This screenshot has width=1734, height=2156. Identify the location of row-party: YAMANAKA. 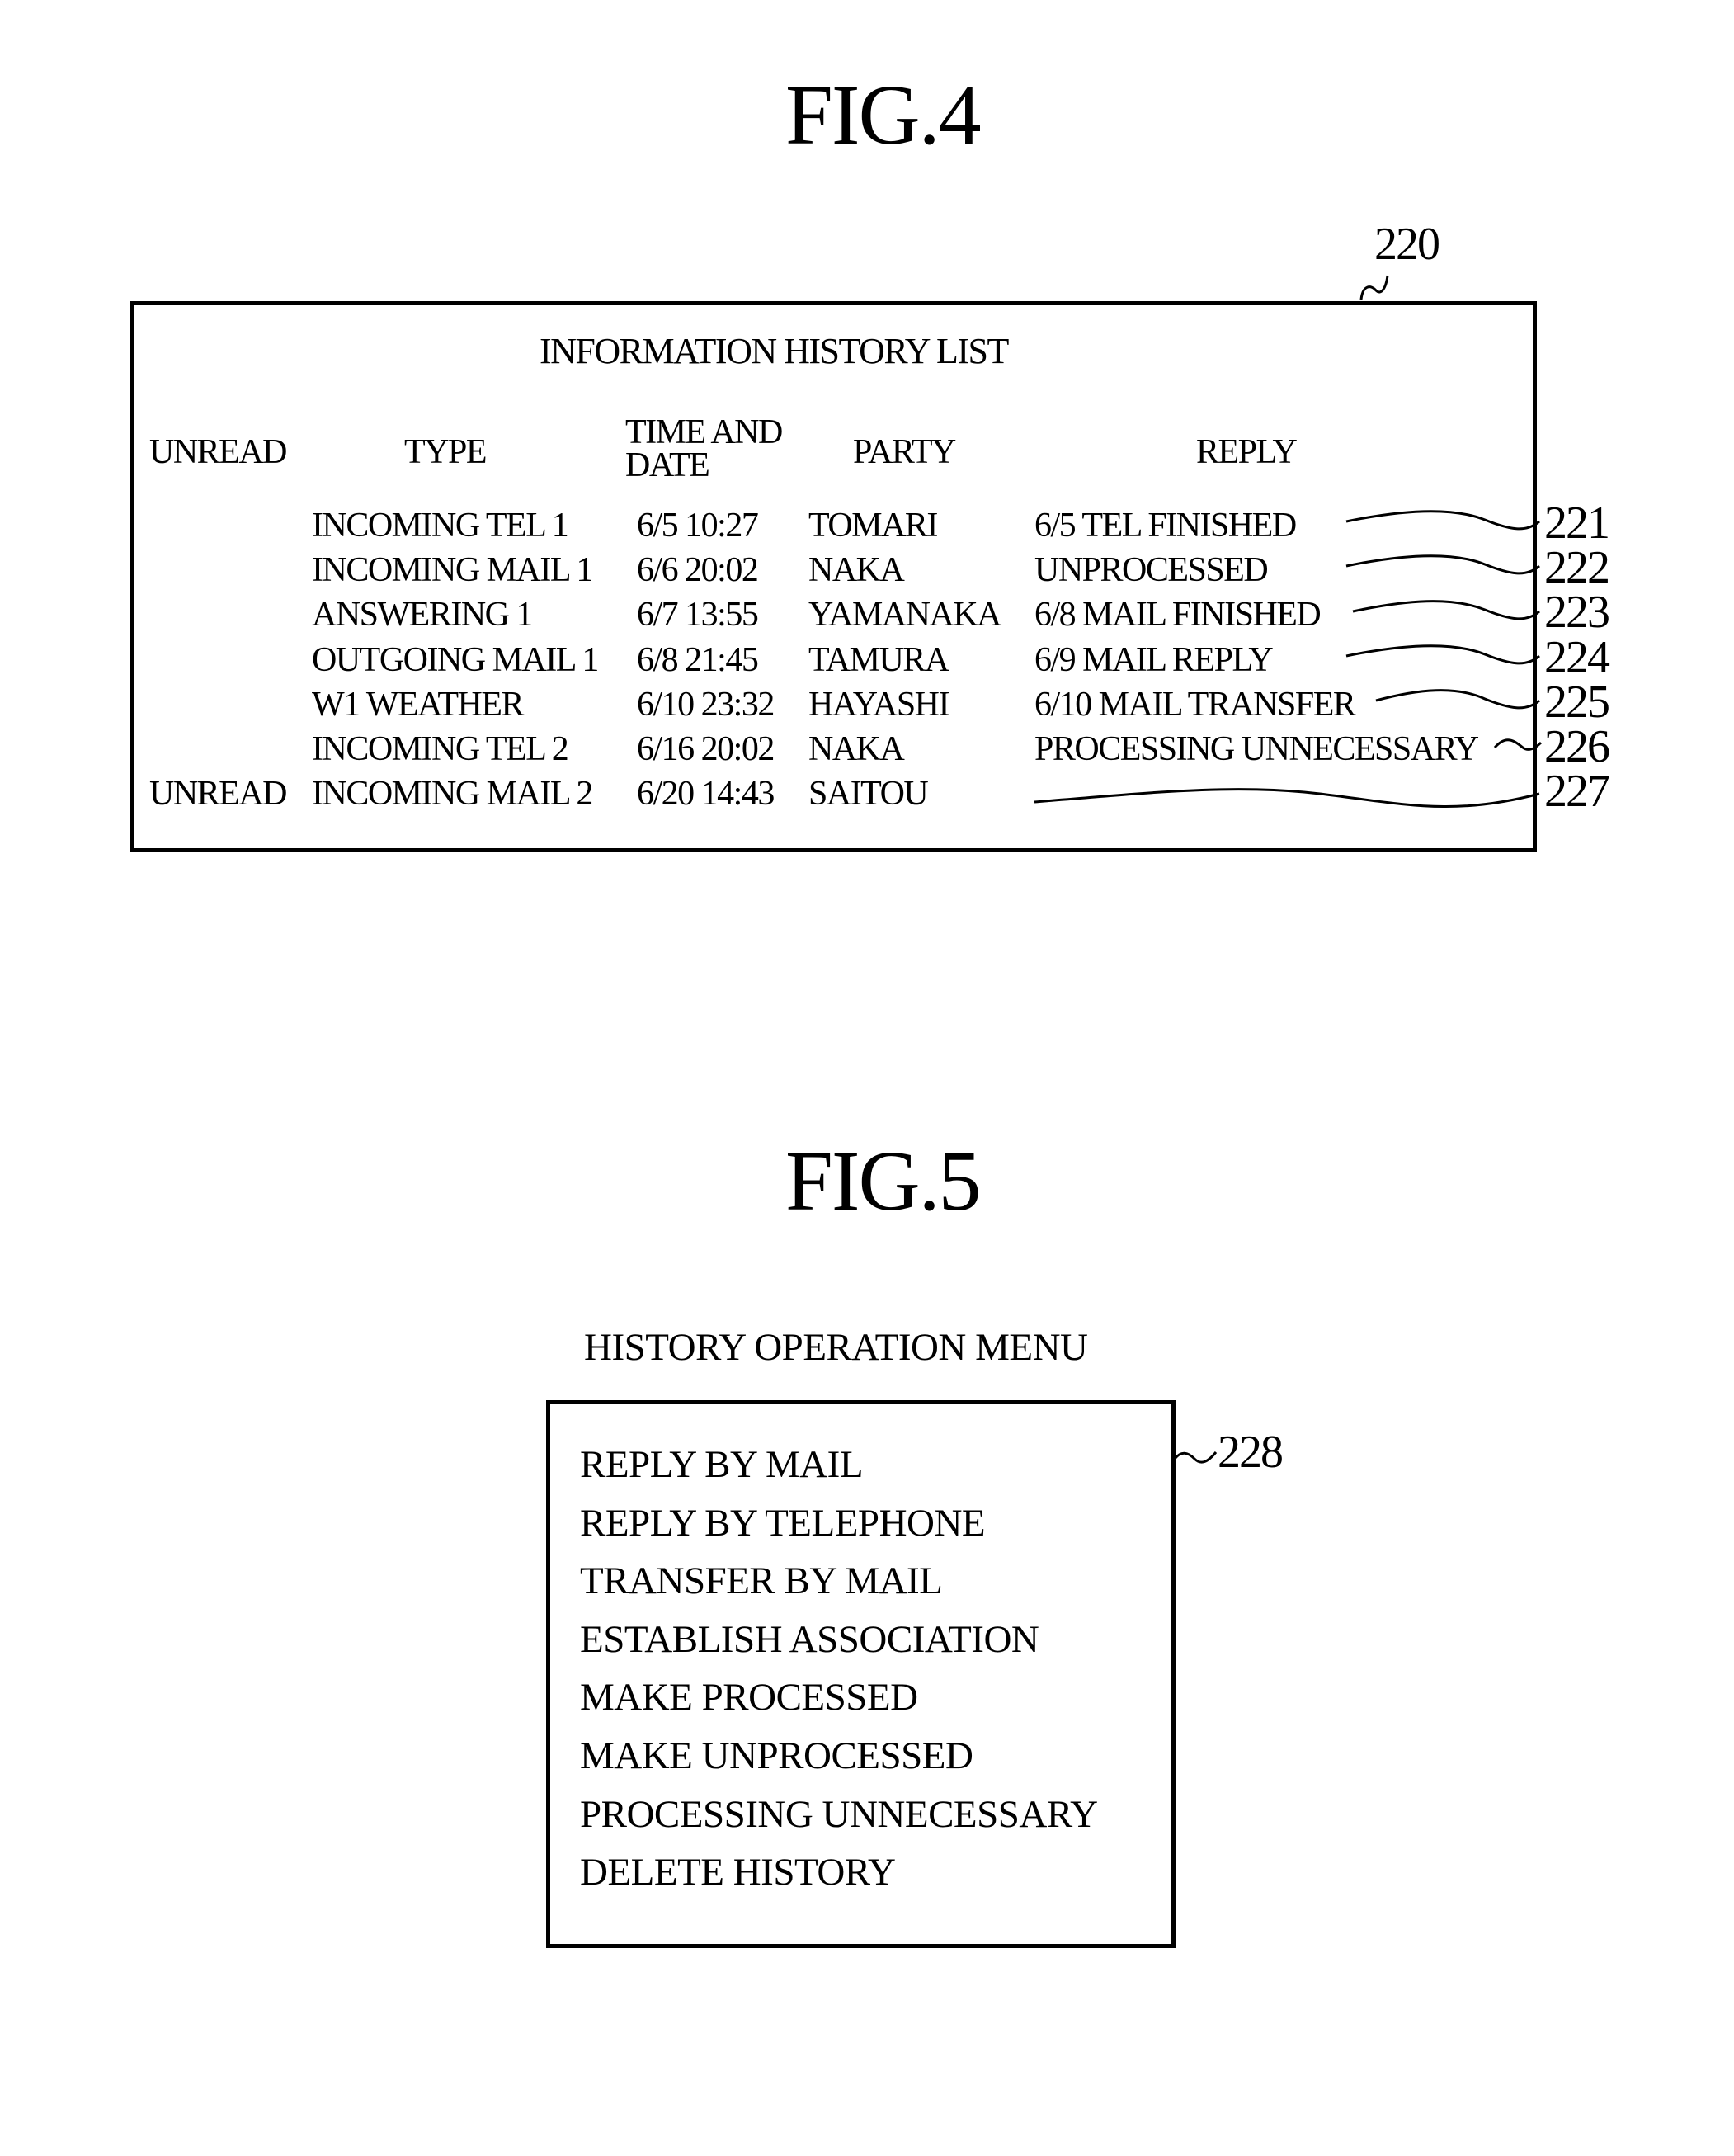
(905, 615).